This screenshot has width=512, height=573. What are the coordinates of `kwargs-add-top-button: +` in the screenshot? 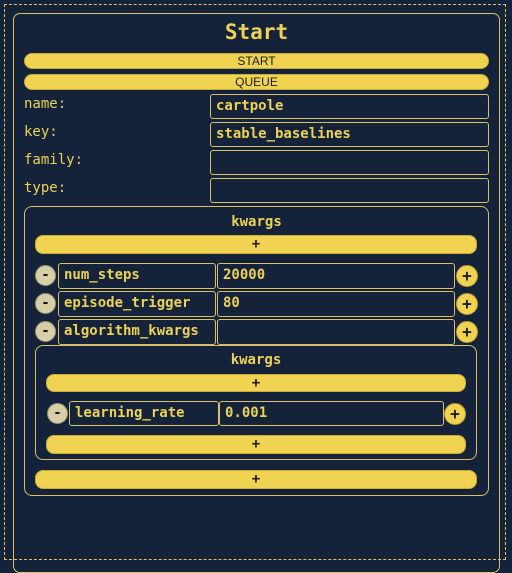 It's located at (256, 244).